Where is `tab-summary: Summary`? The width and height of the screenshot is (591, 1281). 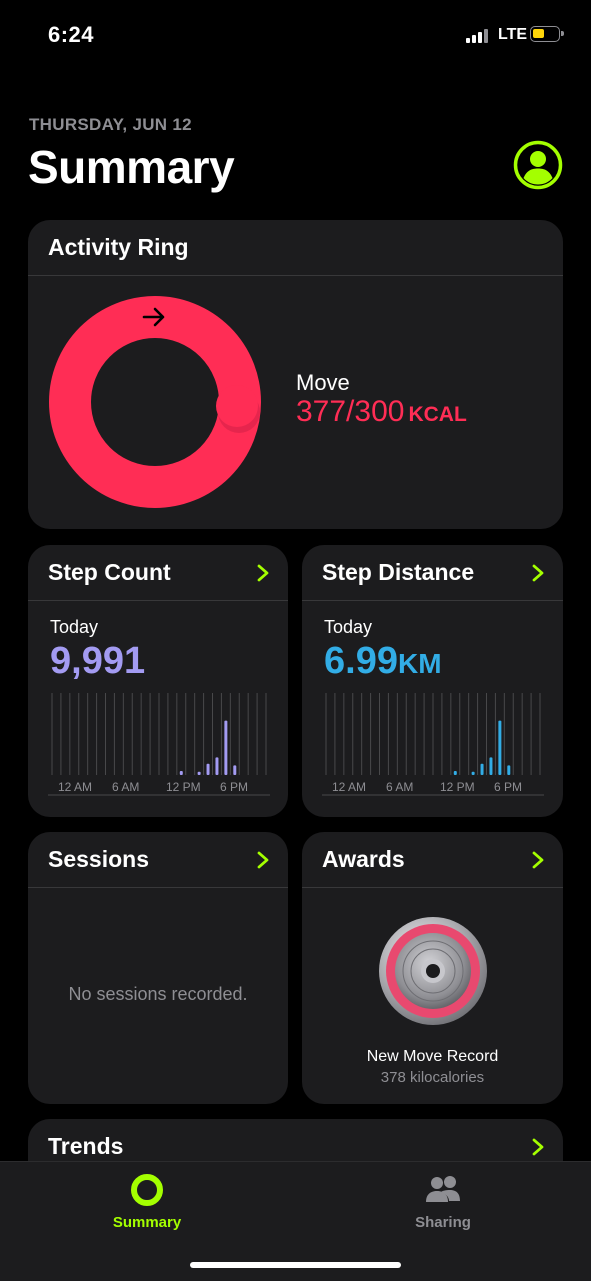 tab-summary: Summary is located at coordinates (147, 1207).